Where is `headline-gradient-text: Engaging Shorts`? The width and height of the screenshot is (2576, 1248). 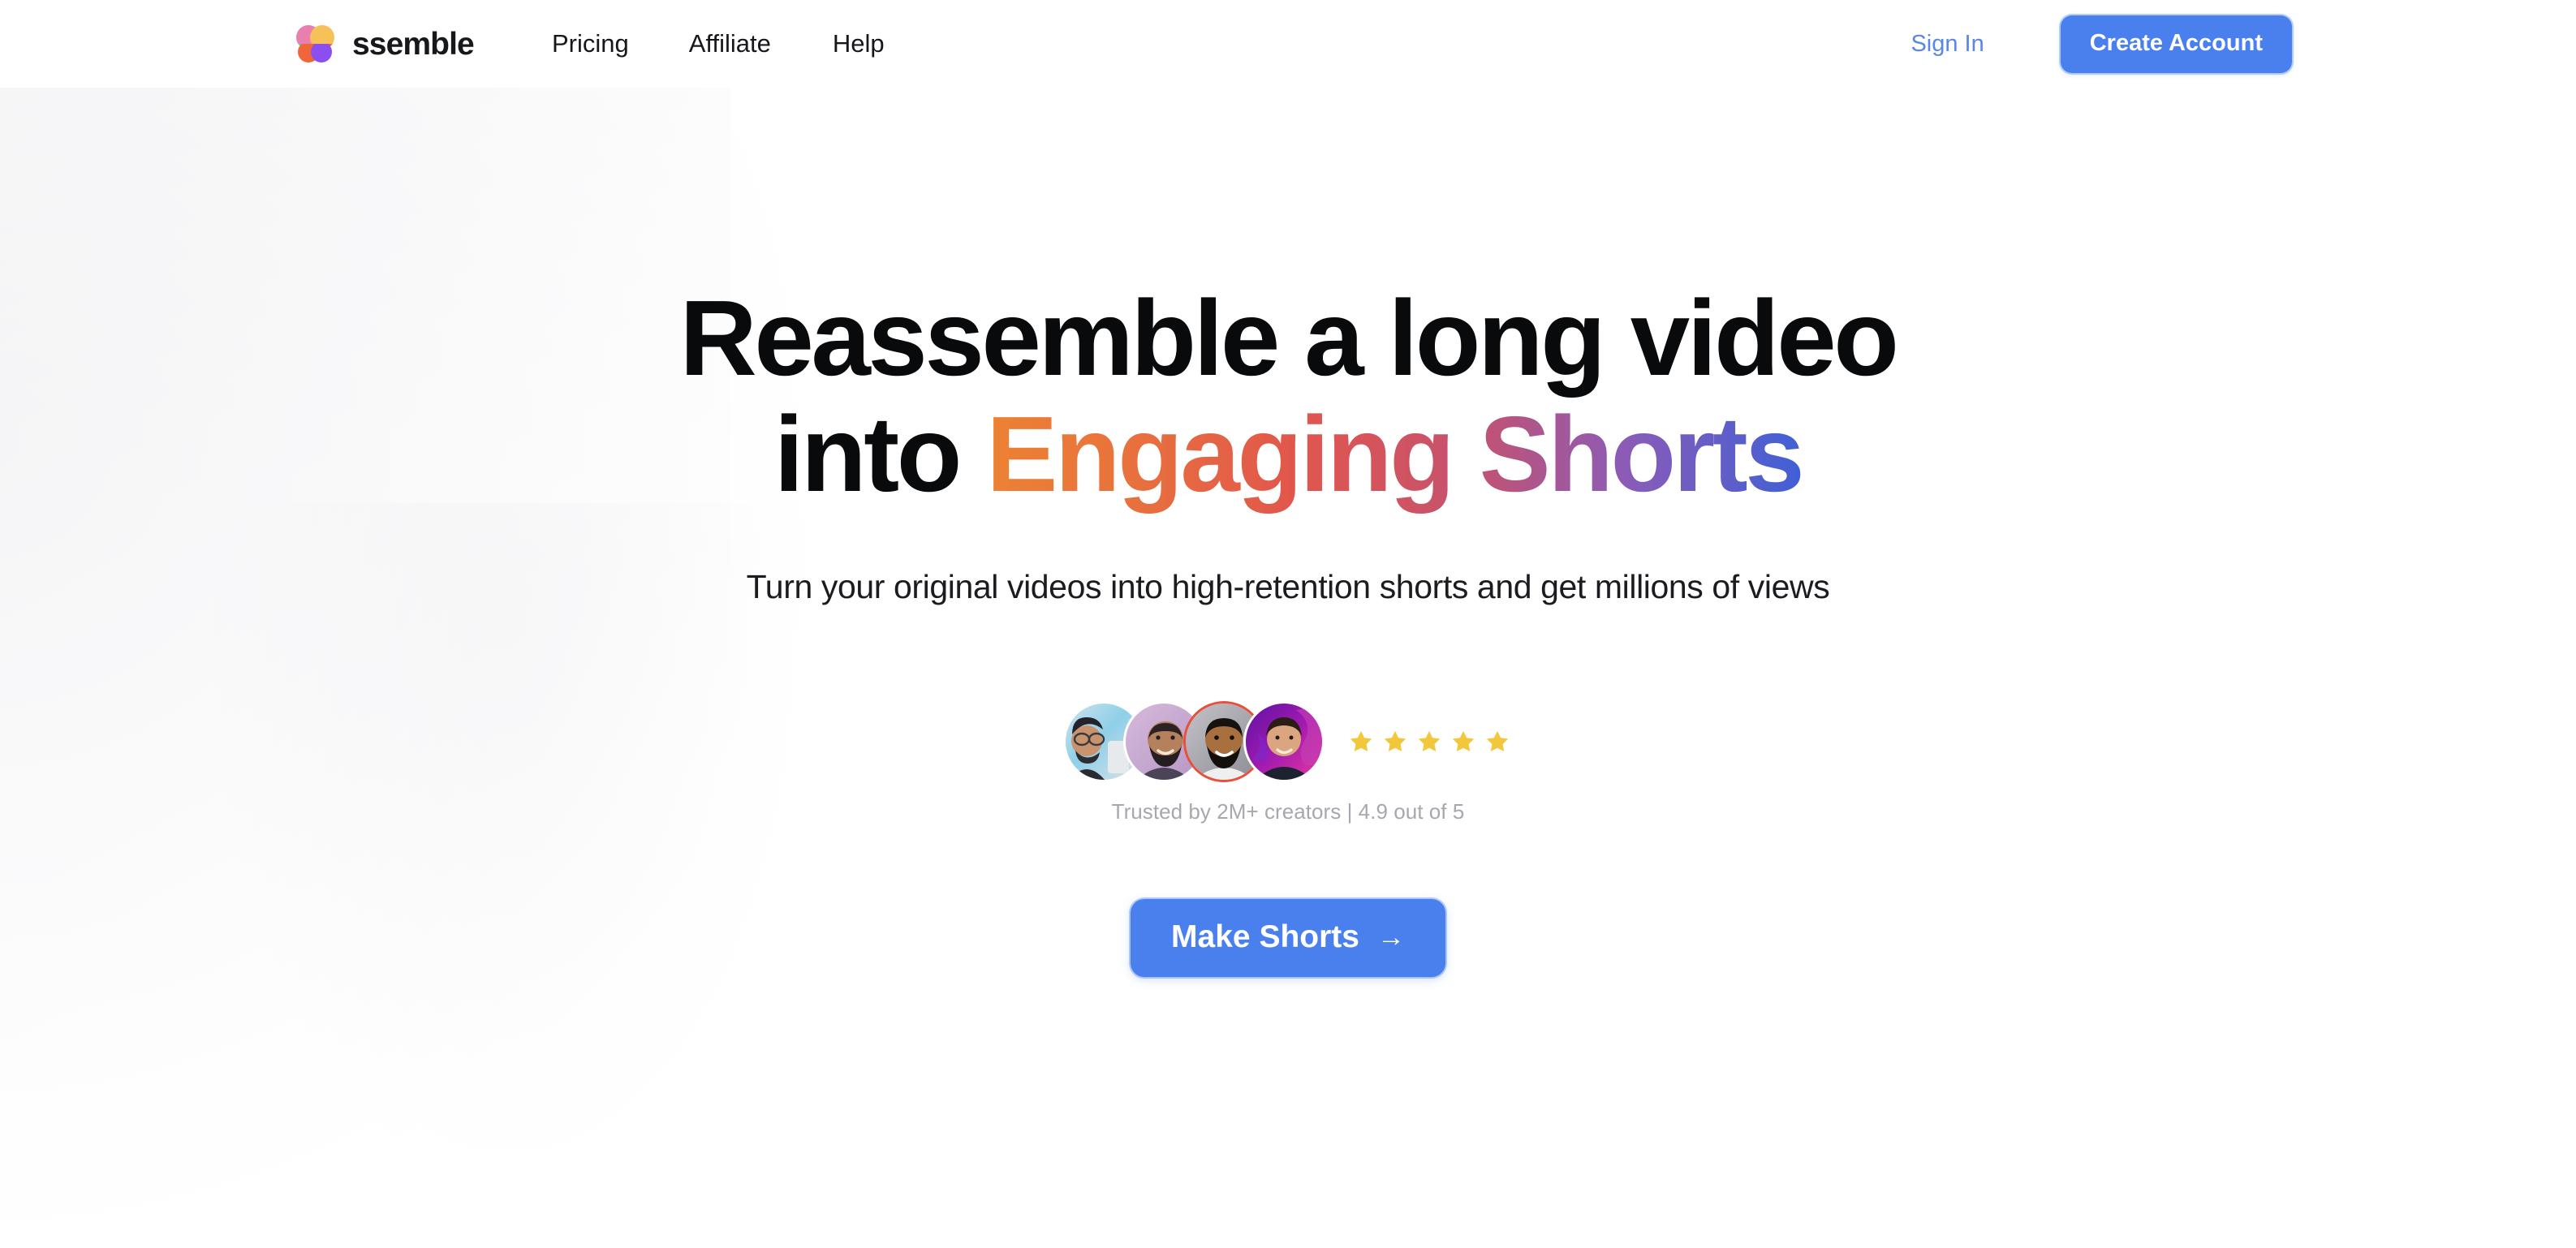 headline-gradient-text: Engaging Shorts is located at coordinates (1395, 454).